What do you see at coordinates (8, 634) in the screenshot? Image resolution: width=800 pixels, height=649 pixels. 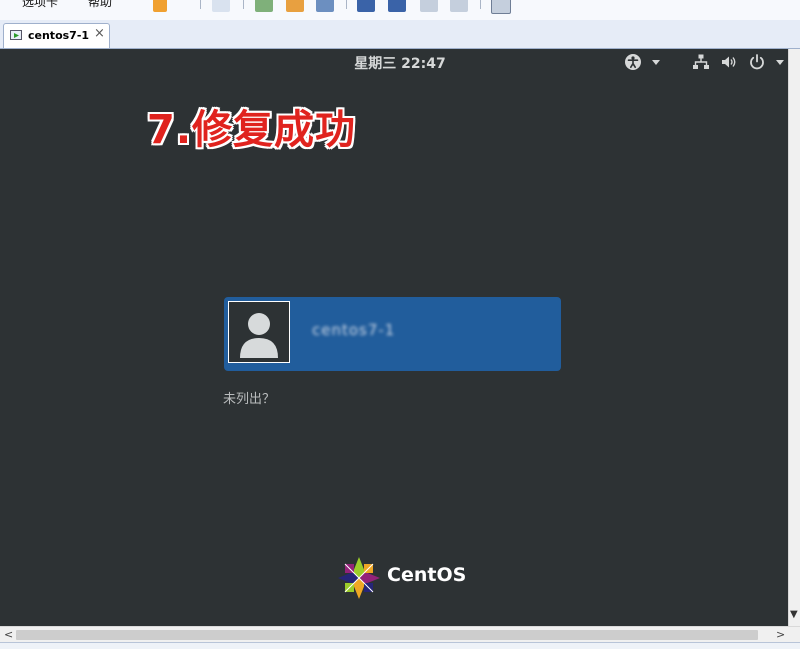 I see `scroll-left-arrow: <` at bounding box center [8, 634].